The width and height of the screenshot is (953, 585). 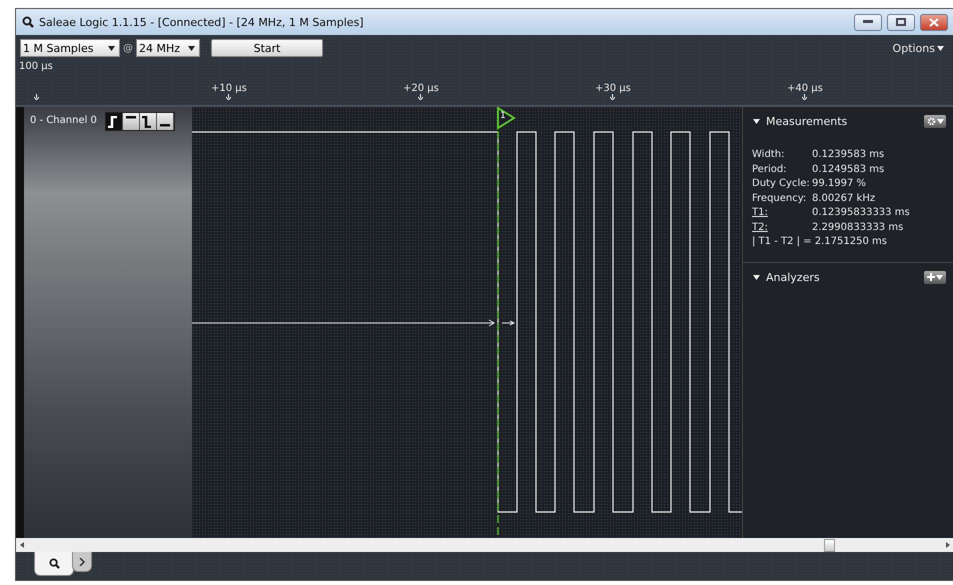 I want to click on measurement-label: T1:, so click(x=760, y=213).